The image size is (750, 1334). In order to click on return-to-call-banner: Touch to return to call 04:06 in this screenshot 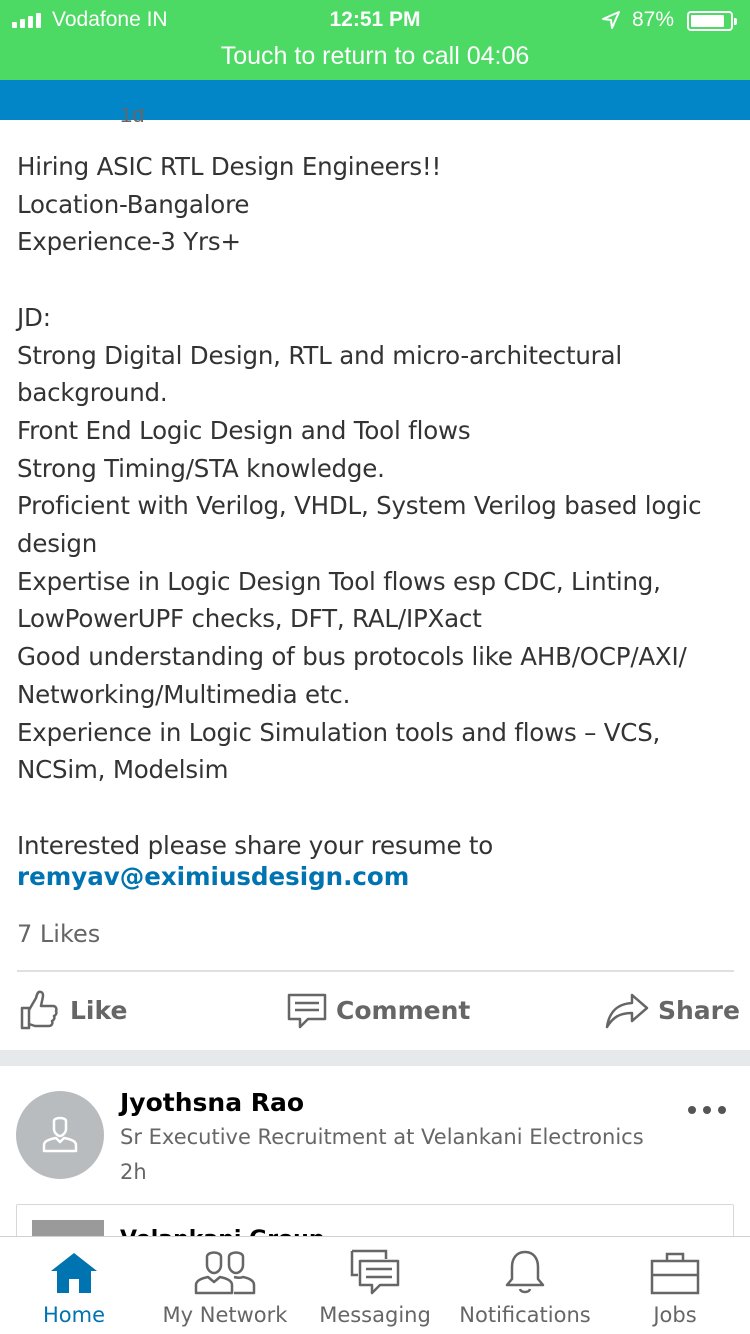, I will do `click(375, 56)`.